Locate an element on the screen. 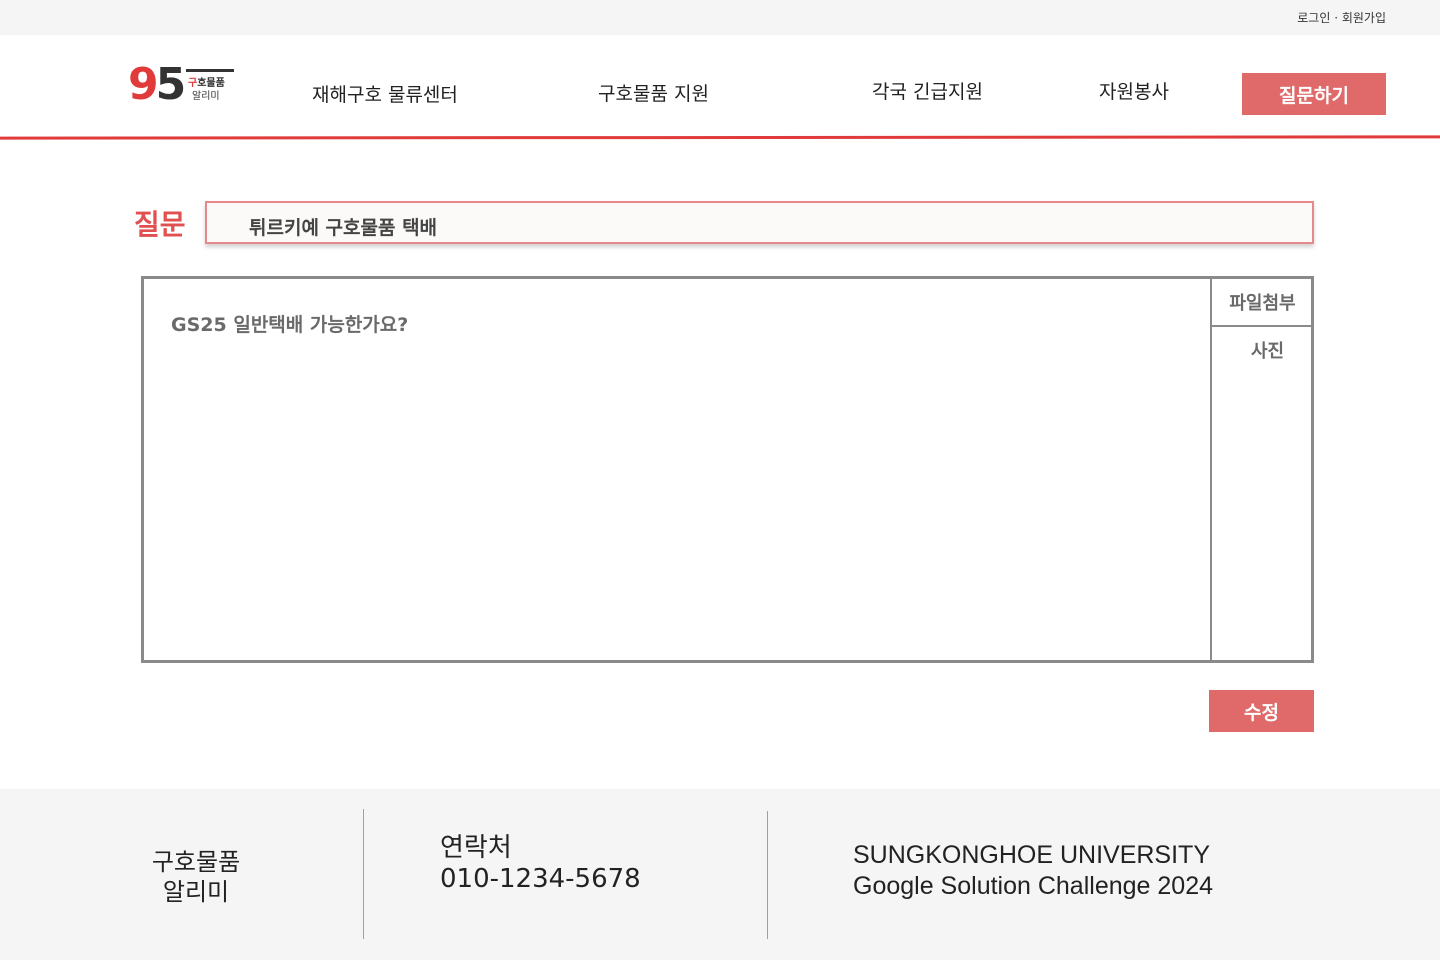 The width and height of the screenshot is (1440, 960). org-line2: Google Solution Challenge 2024 is located at coordinates (1033, 886).